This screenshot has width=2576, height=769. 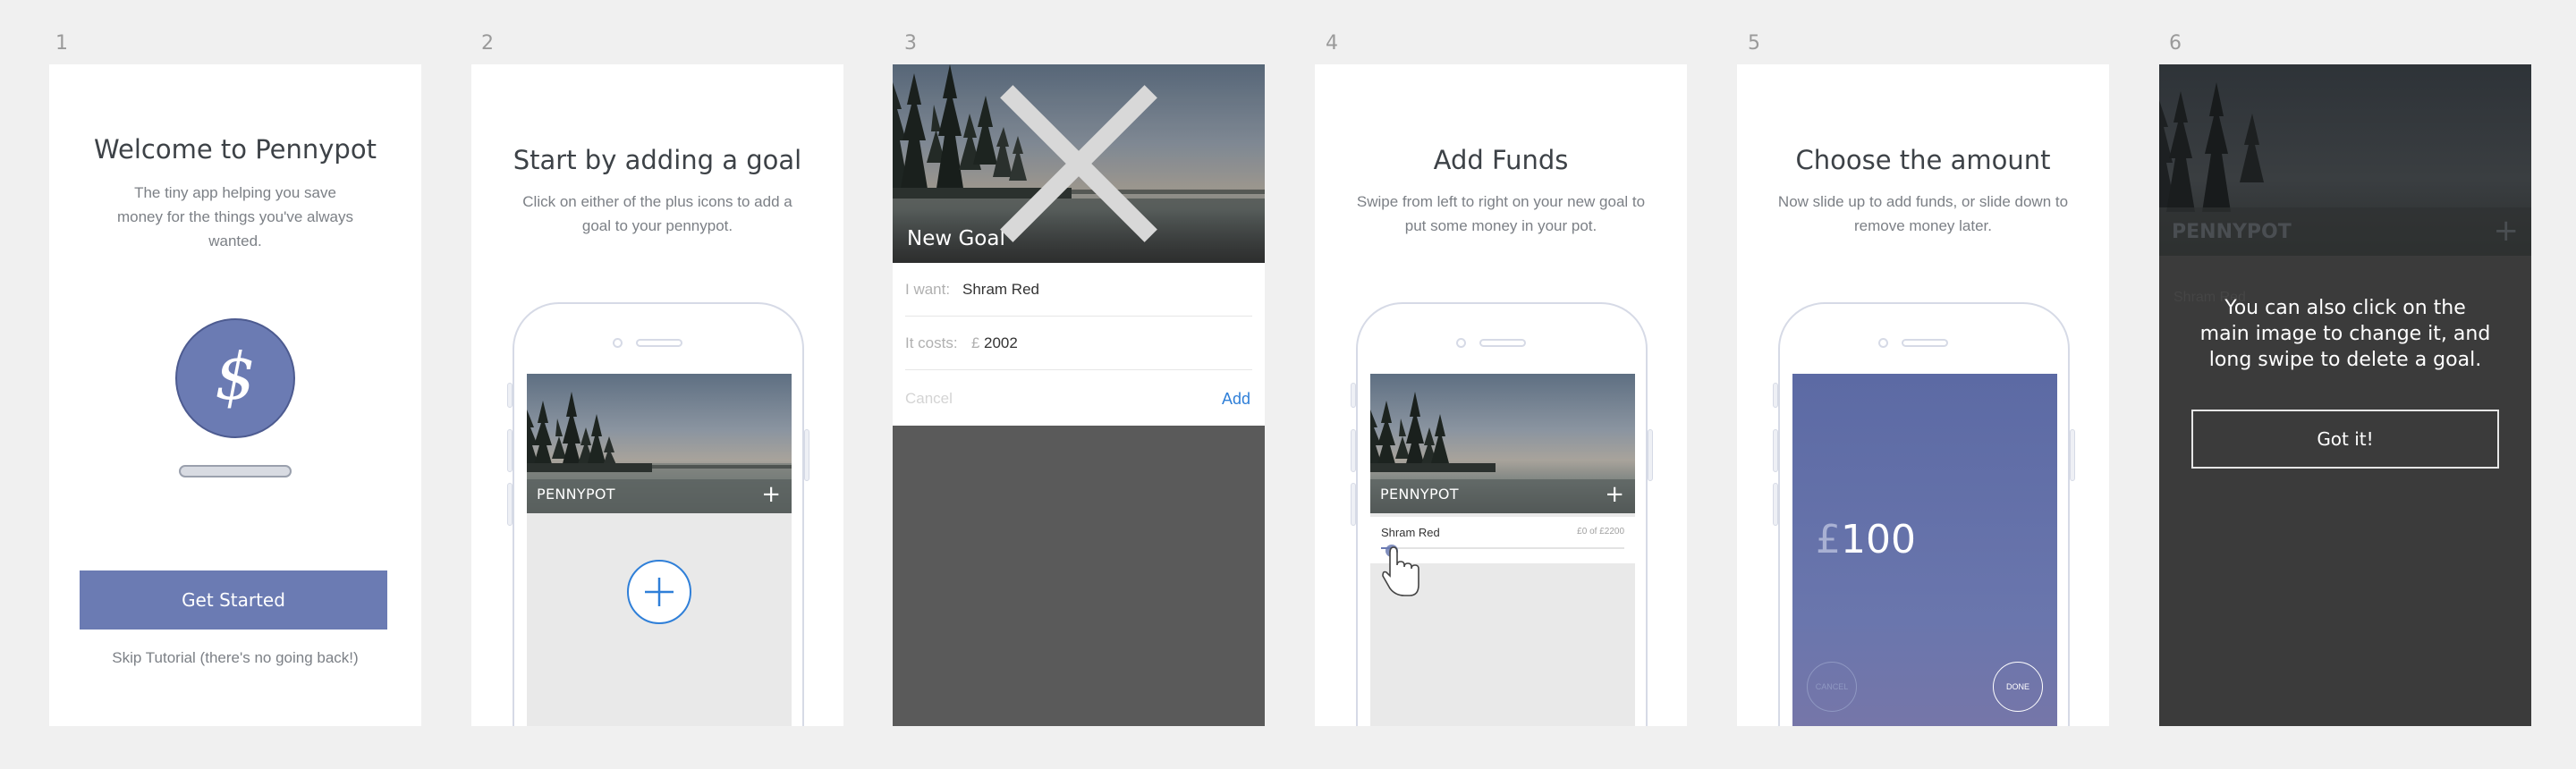 What do you see at coordinates (1078, 290) in the screenshot?
I see `want-row: I want: Shram Red` at bounding box center [1078, 290].